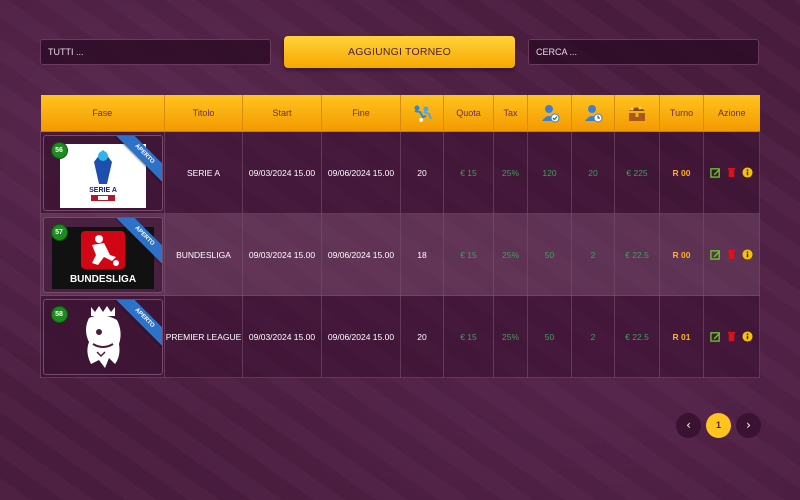  I want to click on header-titolo: Titolo, so click(203, 113).